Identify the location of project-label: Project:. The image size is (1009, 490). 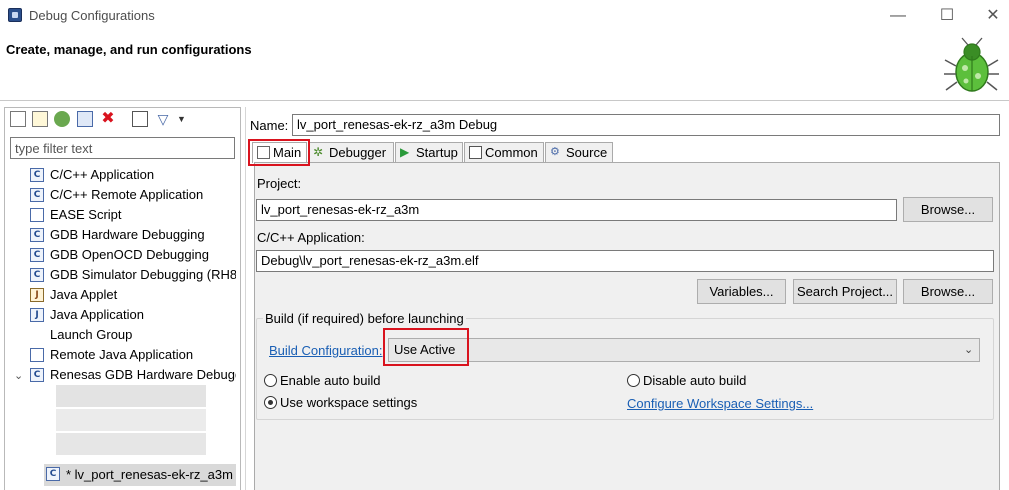
(279, 183).